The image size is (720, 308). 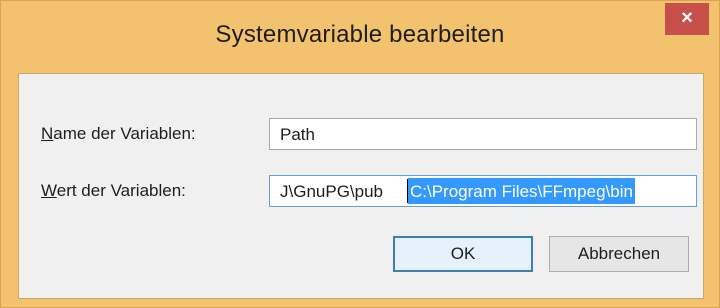 I want to click on variable-value-selected-text: C:\Program Files\FFmpeg\bin, so click(x=521, y=191).